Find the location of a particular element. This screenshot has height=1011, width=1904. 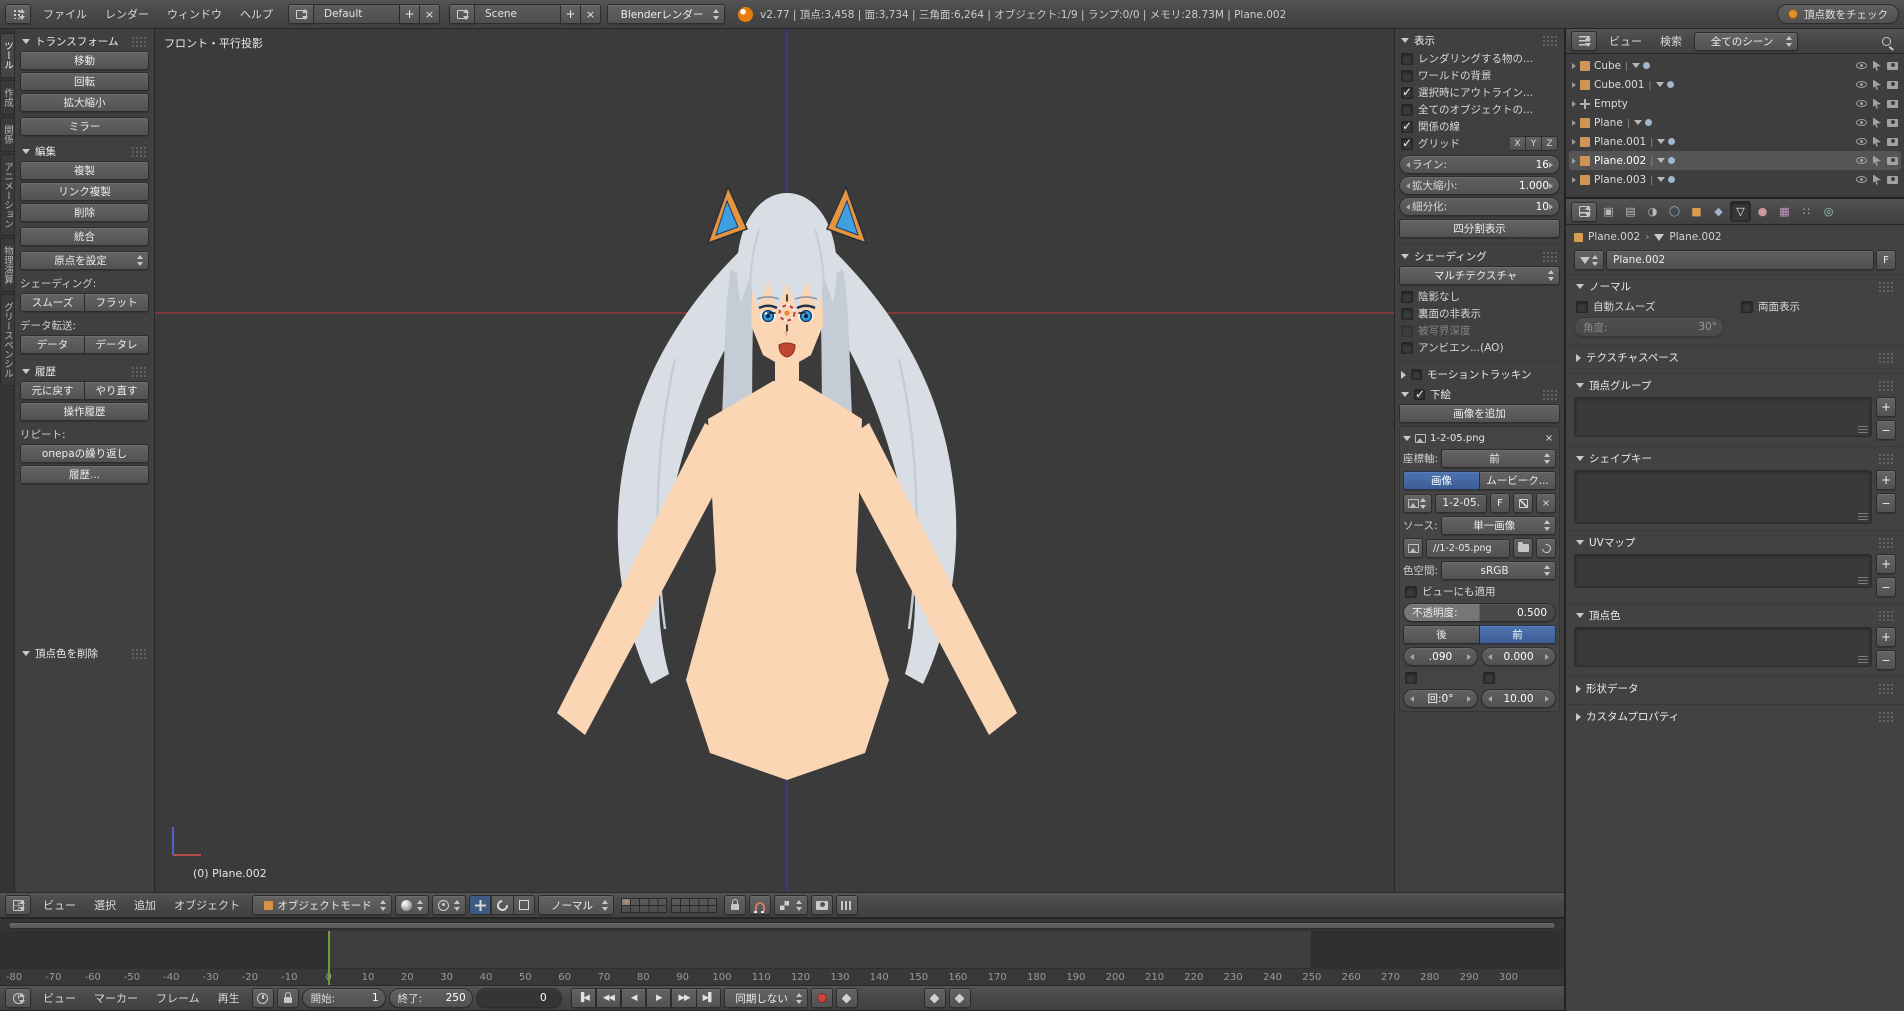

draw-back-button: 後 is located at coordinates (1441, 634).